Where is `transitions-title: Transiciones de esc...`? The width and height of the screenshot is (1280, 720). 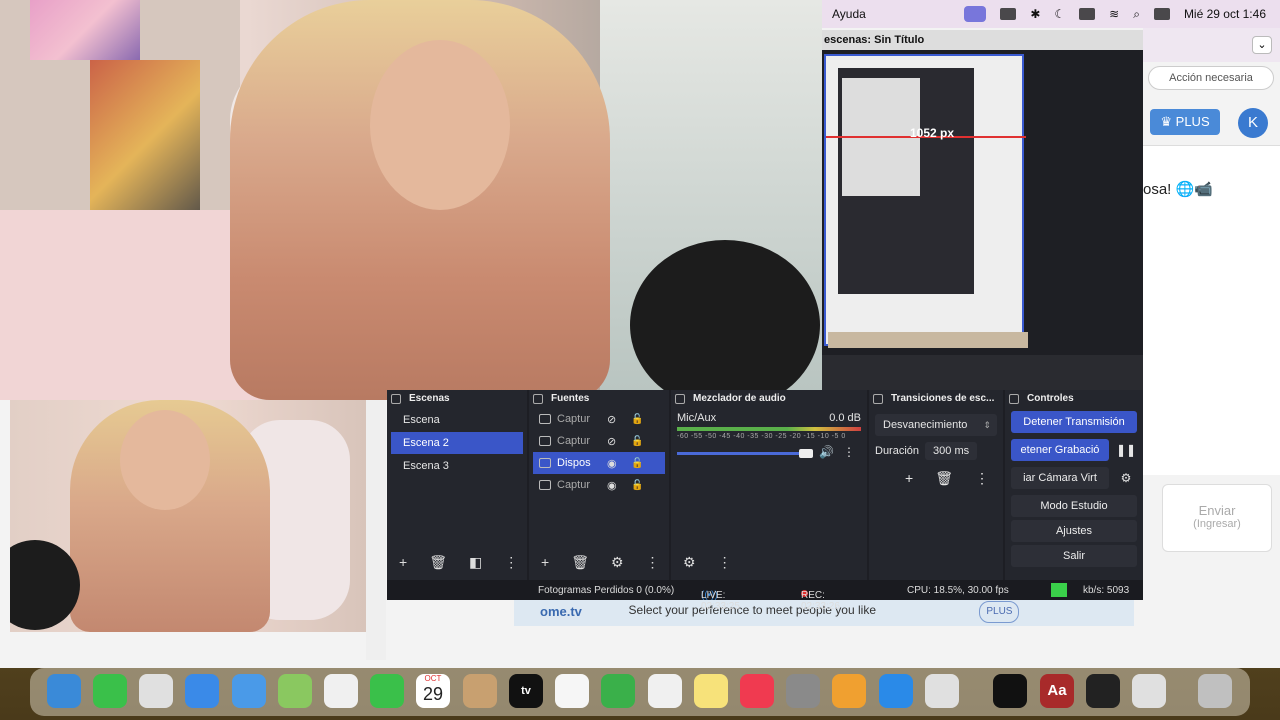 transitions-title: Transiciones de esc... is located at coordinates (943, 398).